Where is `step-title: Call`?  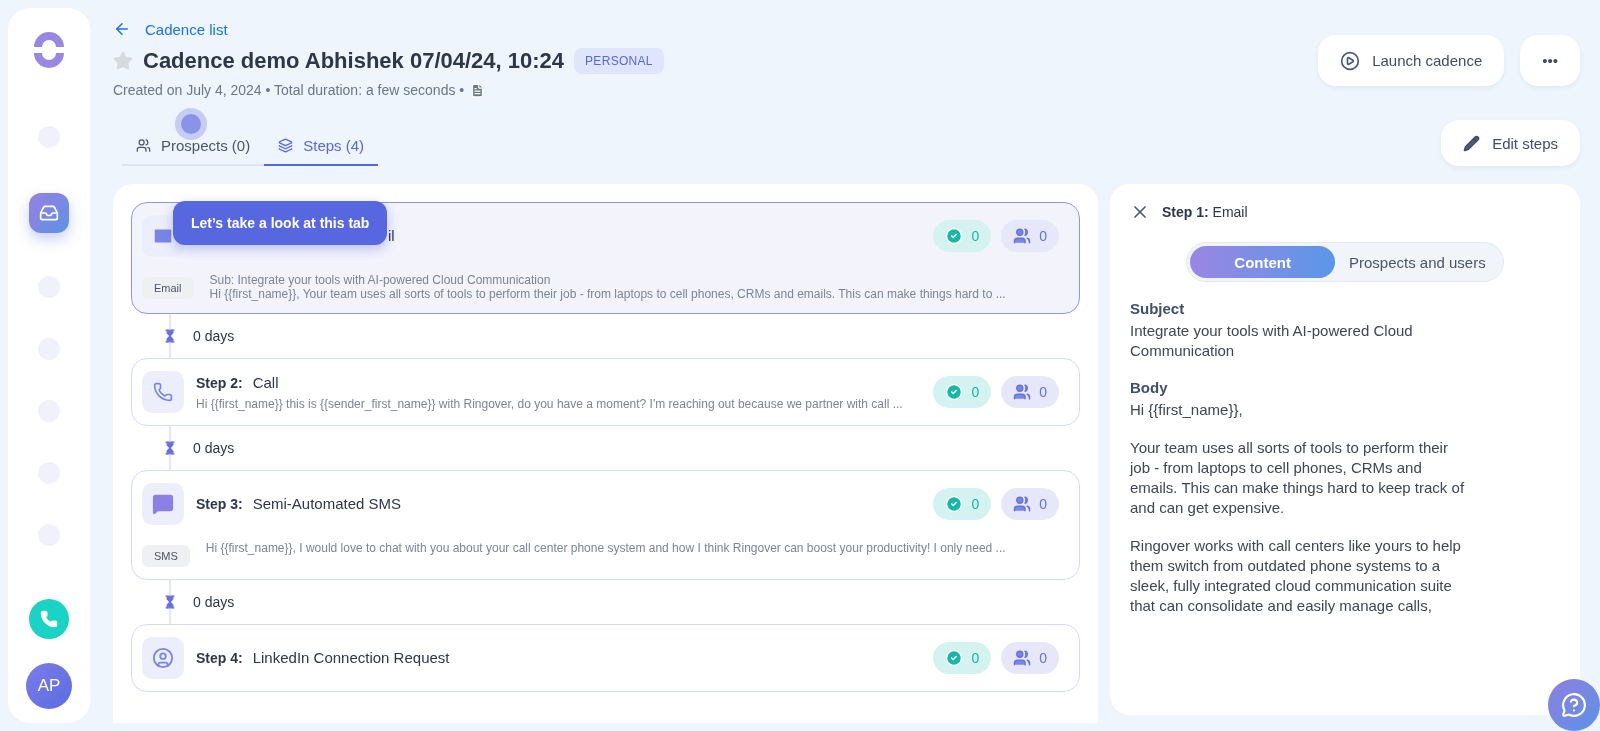 step-title: Call is located at coordinates (265, 382).